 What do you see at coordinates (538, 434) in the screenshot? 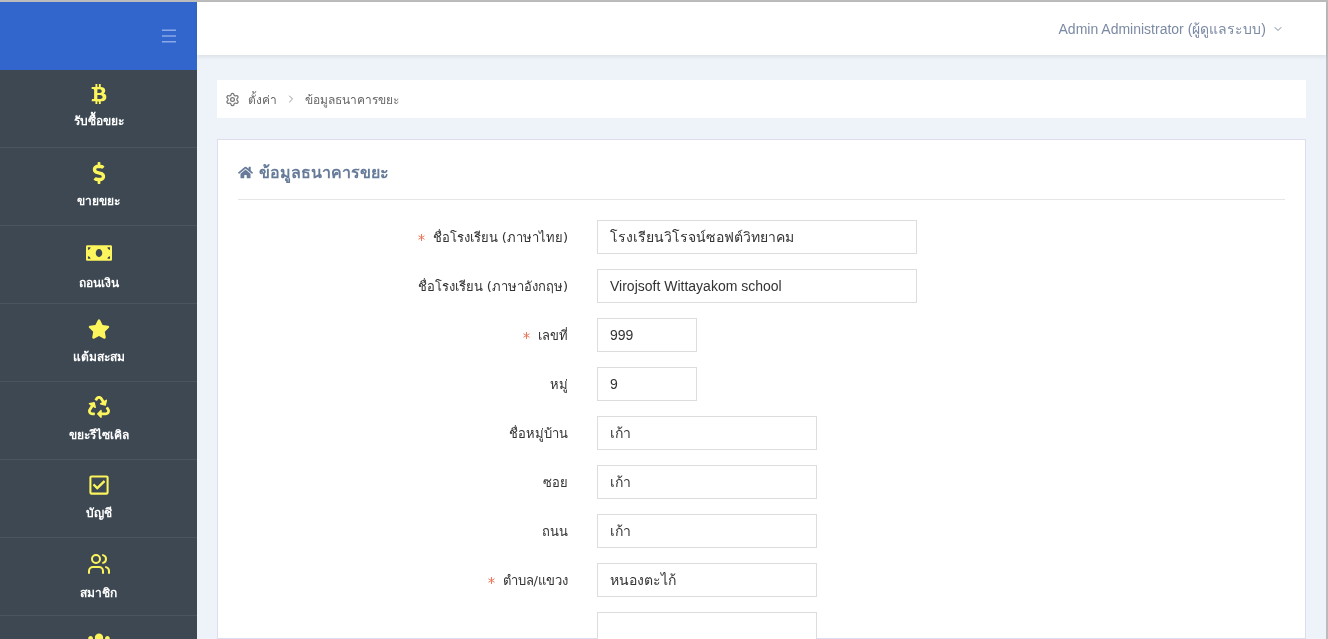
I see `field-label: ชื่อหมู่บ้าน` at bounding box center [538, 434].